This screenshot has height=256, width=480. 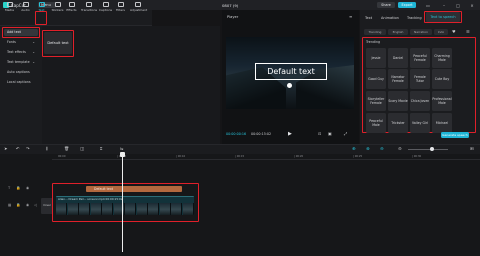 What do you see at coordinates (25, 4) in the screenshot?
I see `audio-icon` at bounding box center [25, 4].